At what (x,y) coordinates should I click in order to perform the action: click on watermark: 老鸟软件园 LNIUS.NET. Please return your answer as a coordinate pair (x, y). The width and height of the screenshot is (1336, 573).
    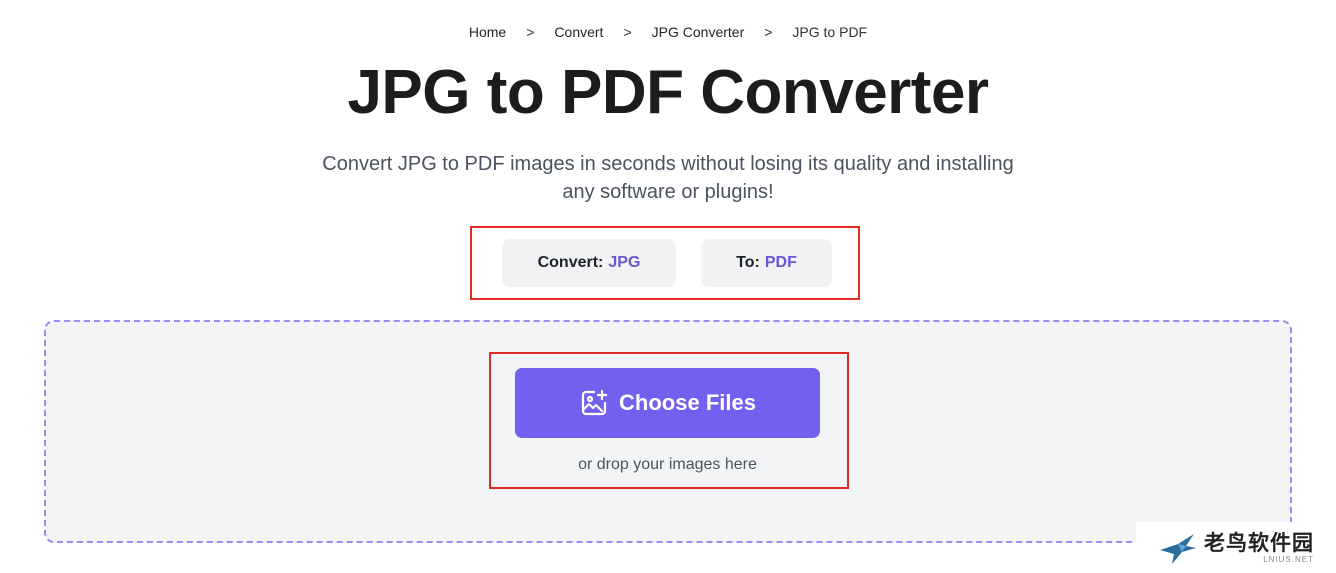
    Looking at the image, I should click on (1236, 547).